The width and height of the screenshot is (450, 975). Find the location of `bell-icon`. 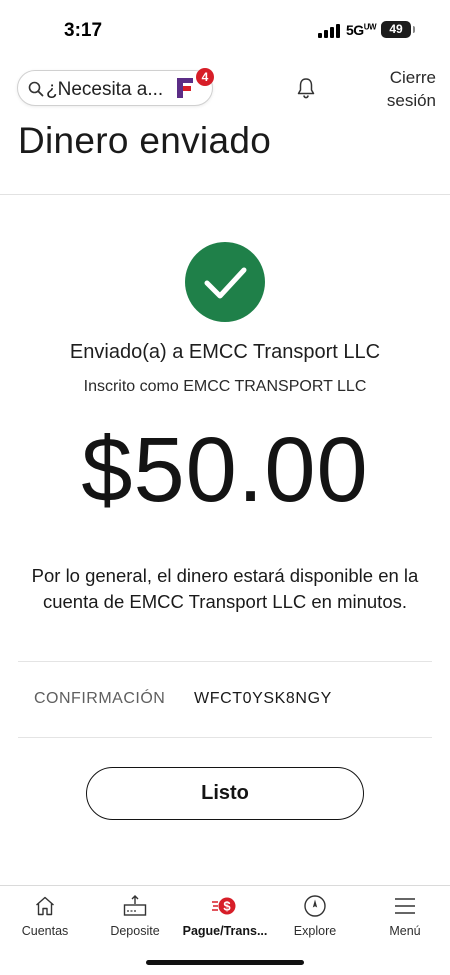

bell-icon is located at coordinates (306, 88).